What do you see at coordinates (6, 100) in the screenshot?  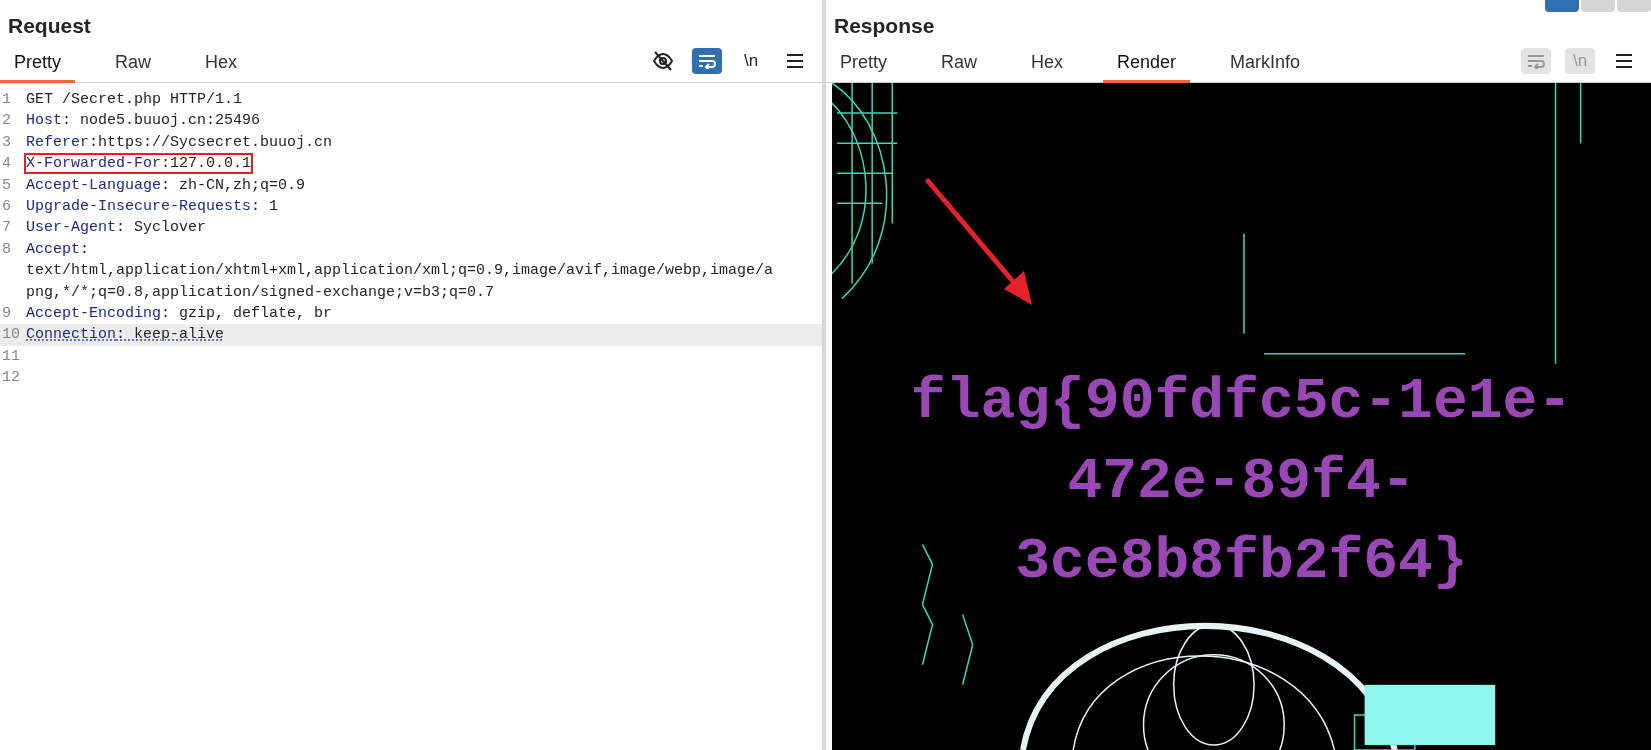 I see `line-number: 1` at bounding box center [6, 100].